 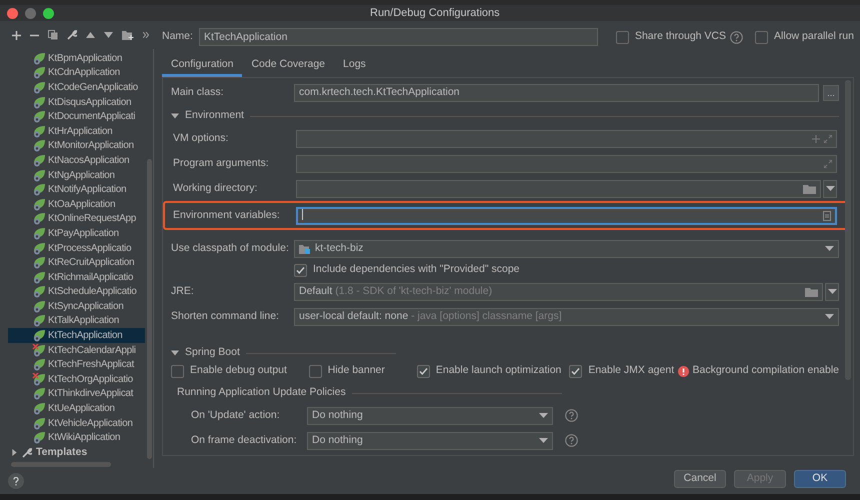 I want to click on tab: Logs, so click(x=354, y=66).